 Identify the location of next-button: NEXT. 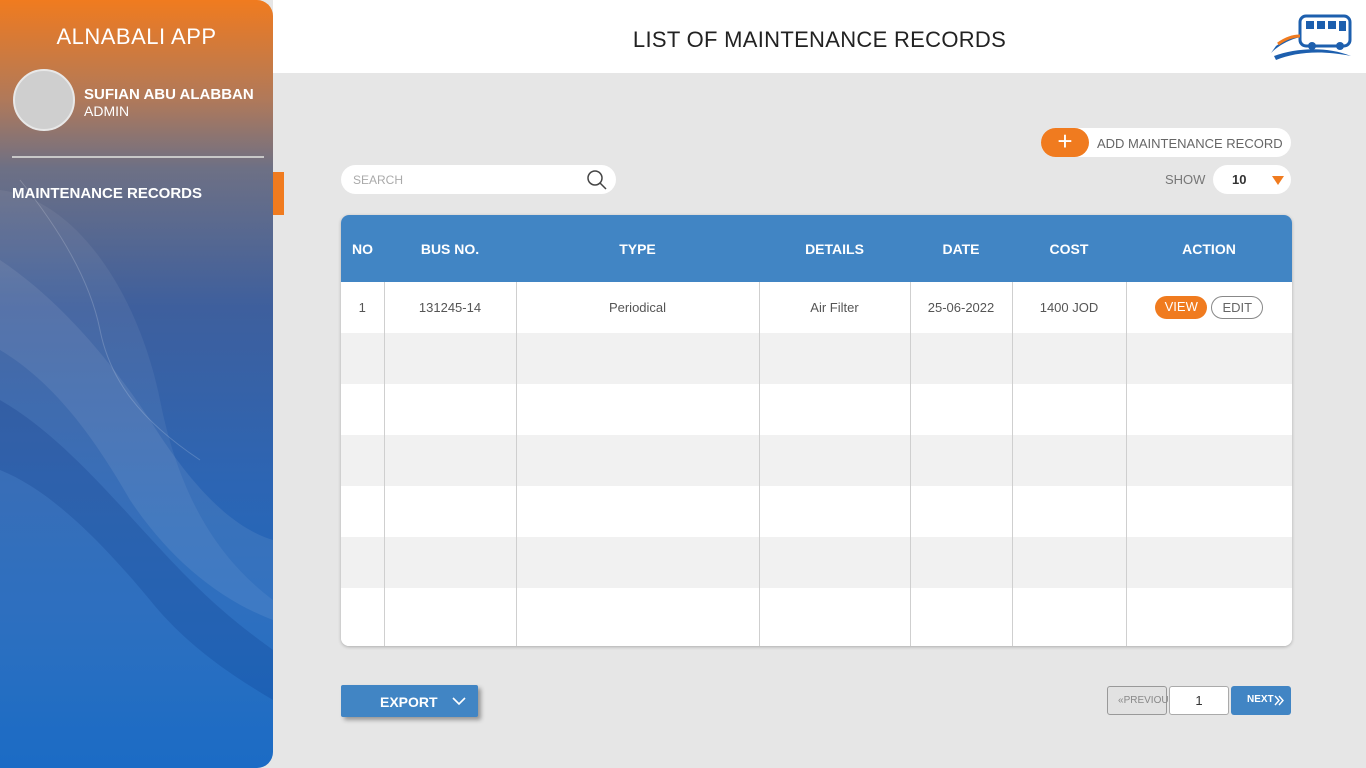
(1261, 700).